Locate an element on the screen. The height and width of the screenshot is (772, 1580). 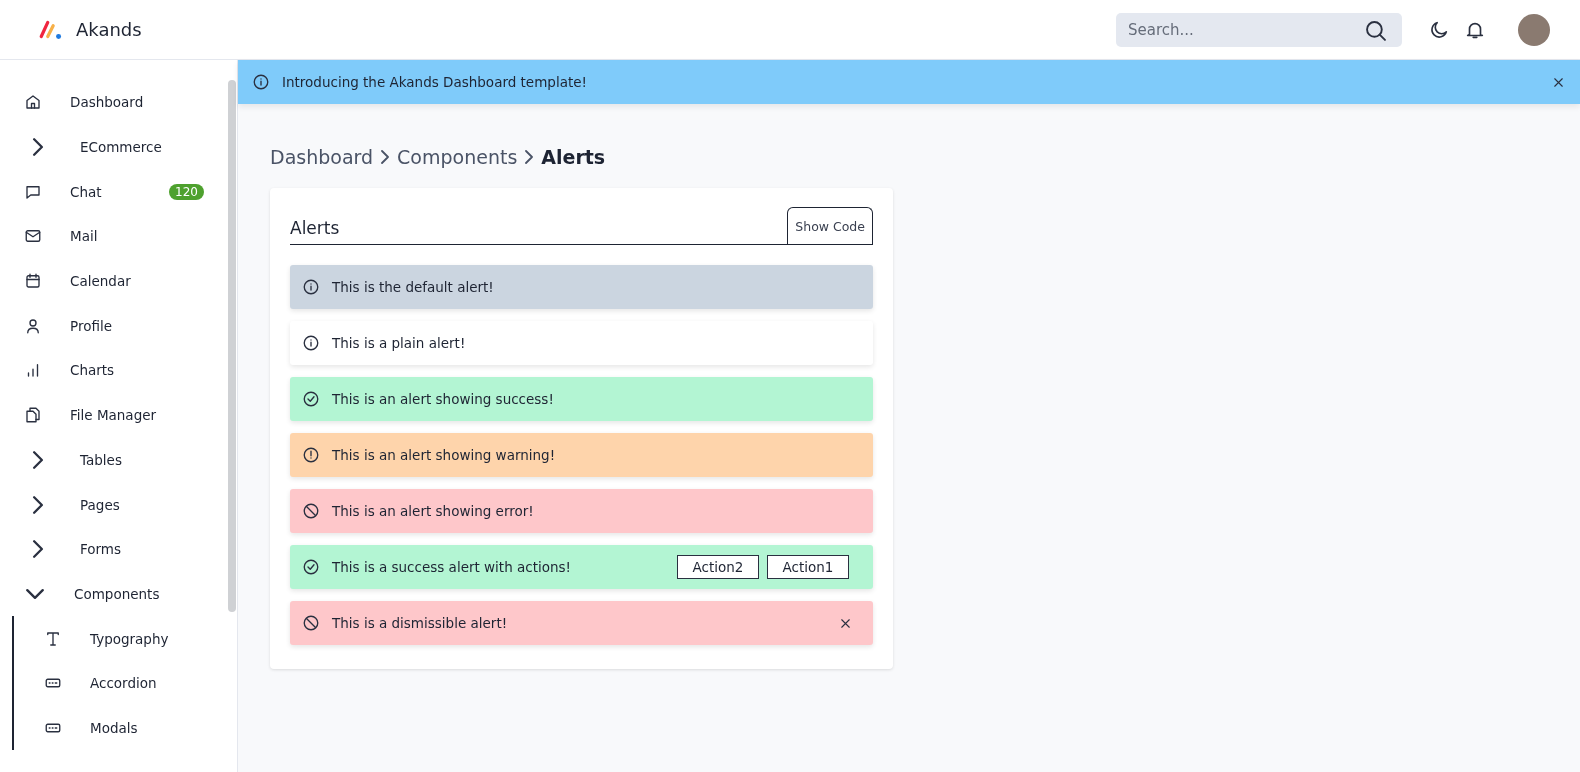
nav-item: Tables is located at coordinates (114, 460).